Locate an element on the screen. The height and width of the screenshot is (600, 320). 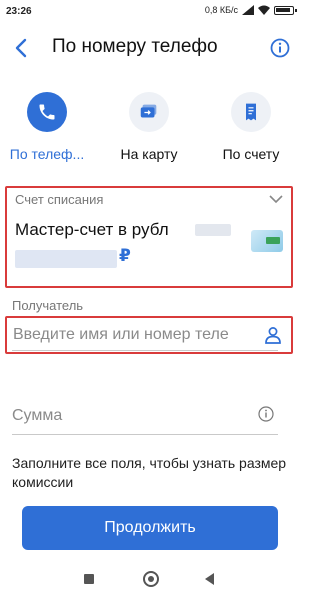
currency-symbol: ₽ is located at coordinates (125, 255).